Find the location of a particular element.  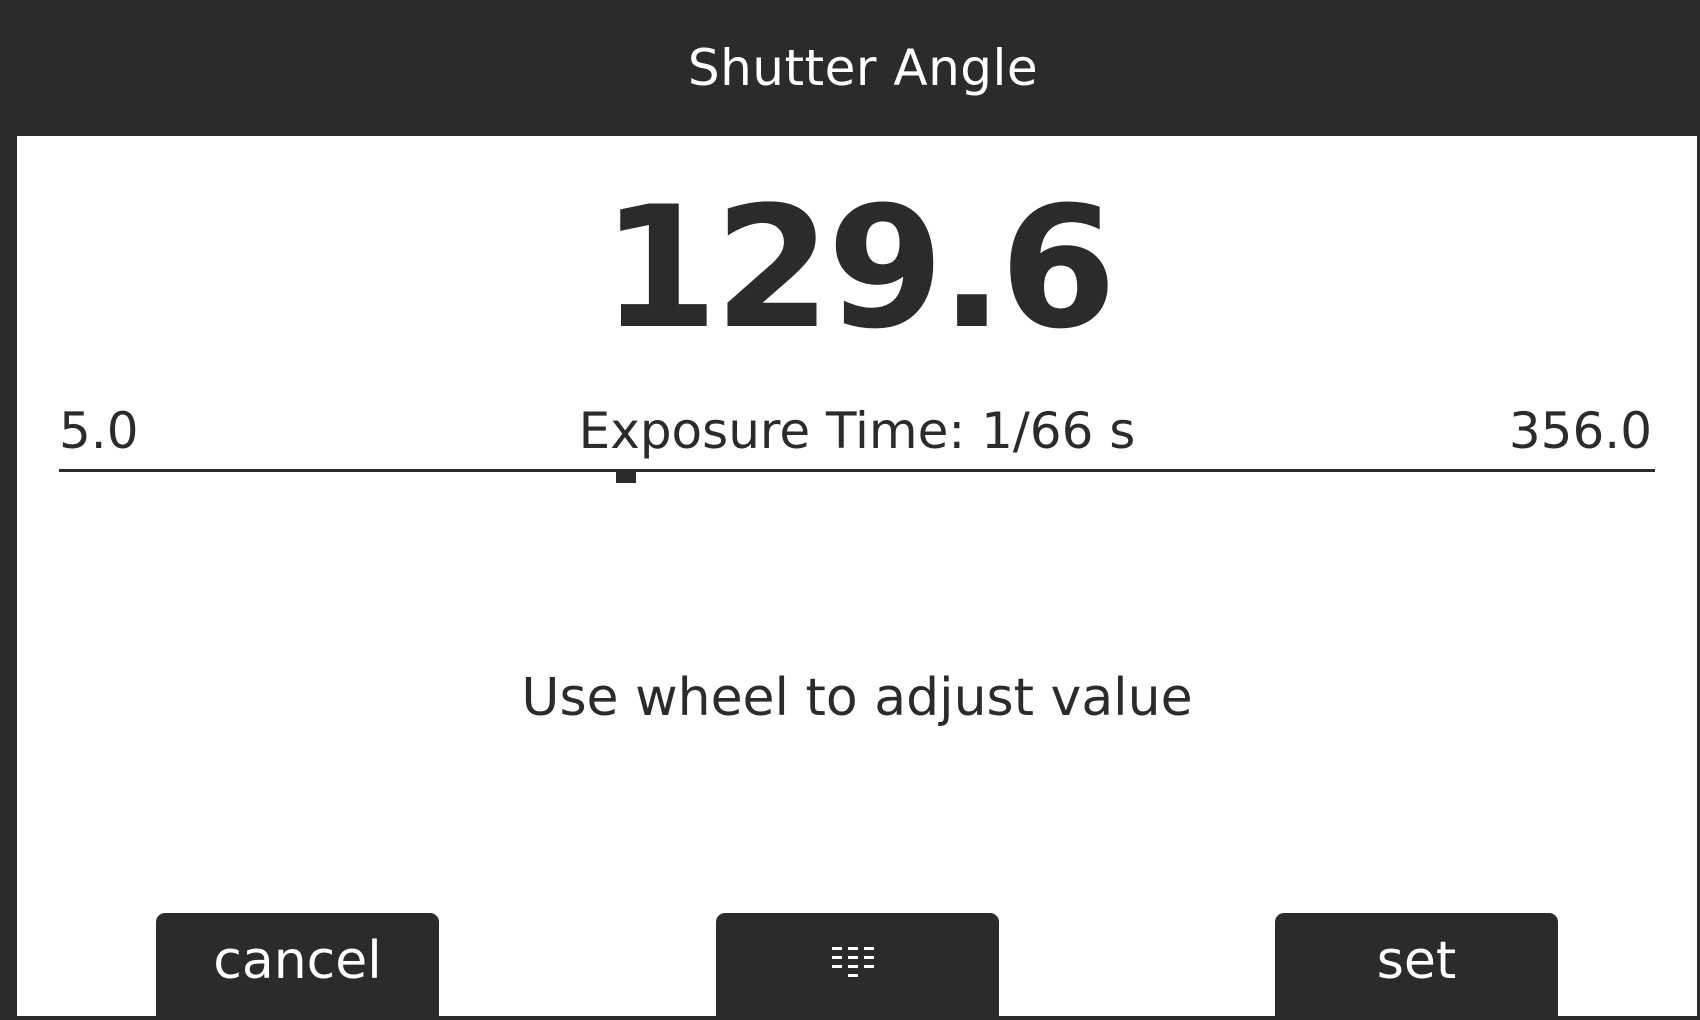

cancel-button: cancel is located at coordinates (297, 964).